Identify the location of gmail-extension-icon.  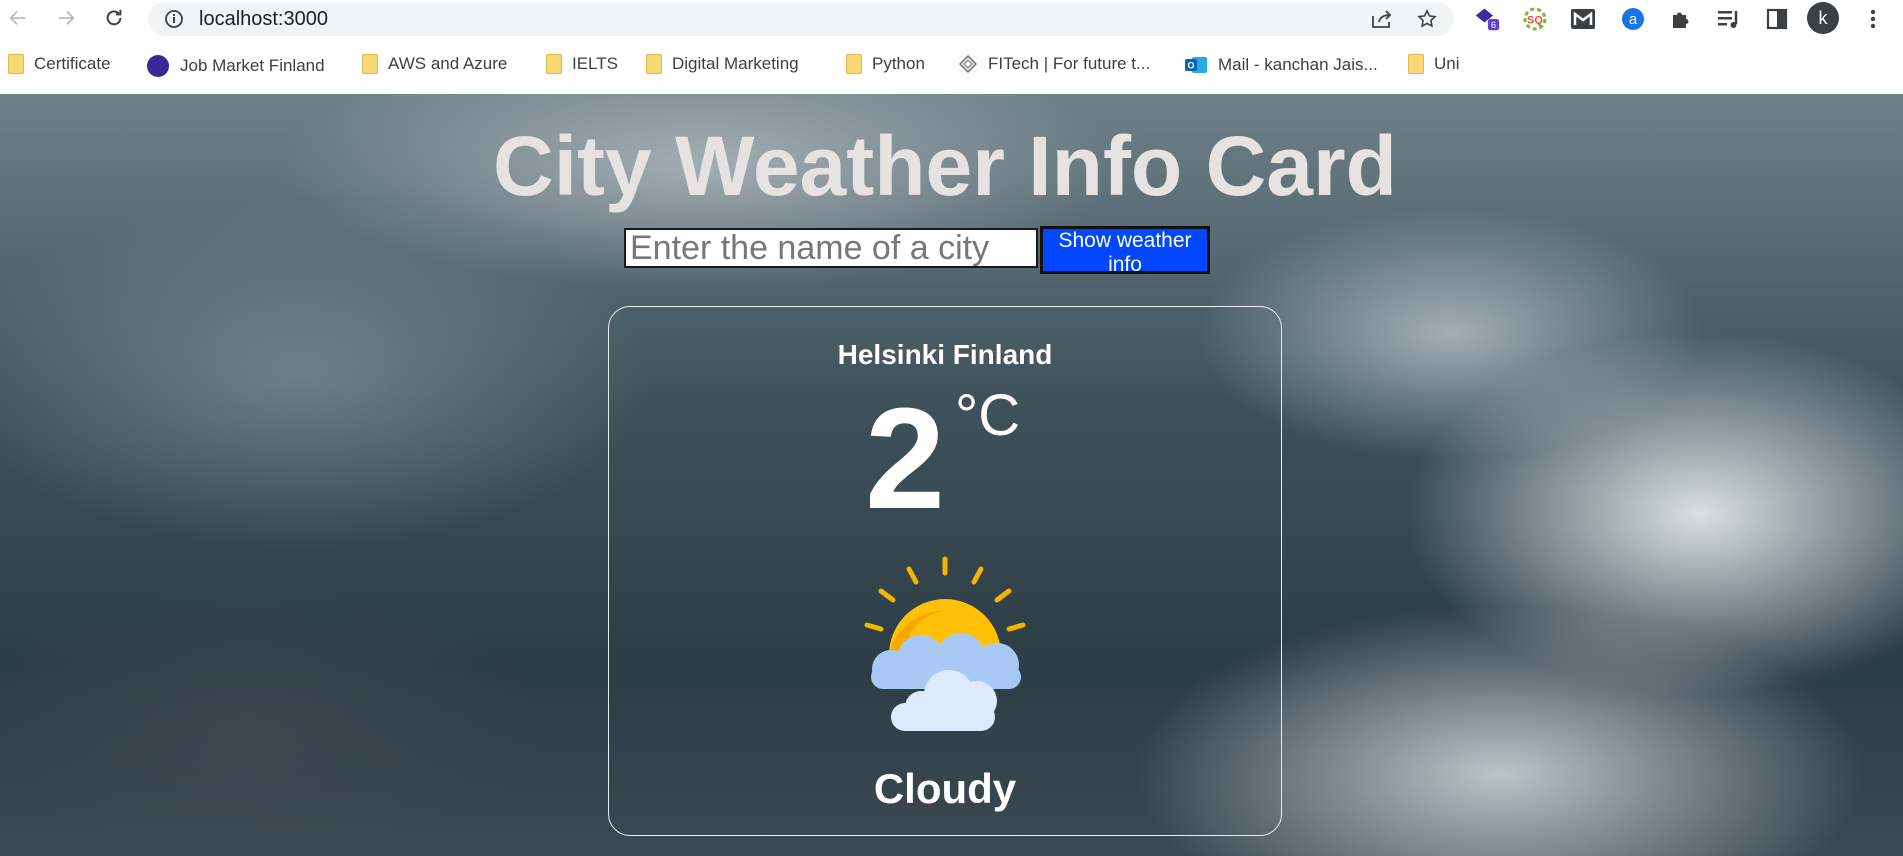
(1583, 19).